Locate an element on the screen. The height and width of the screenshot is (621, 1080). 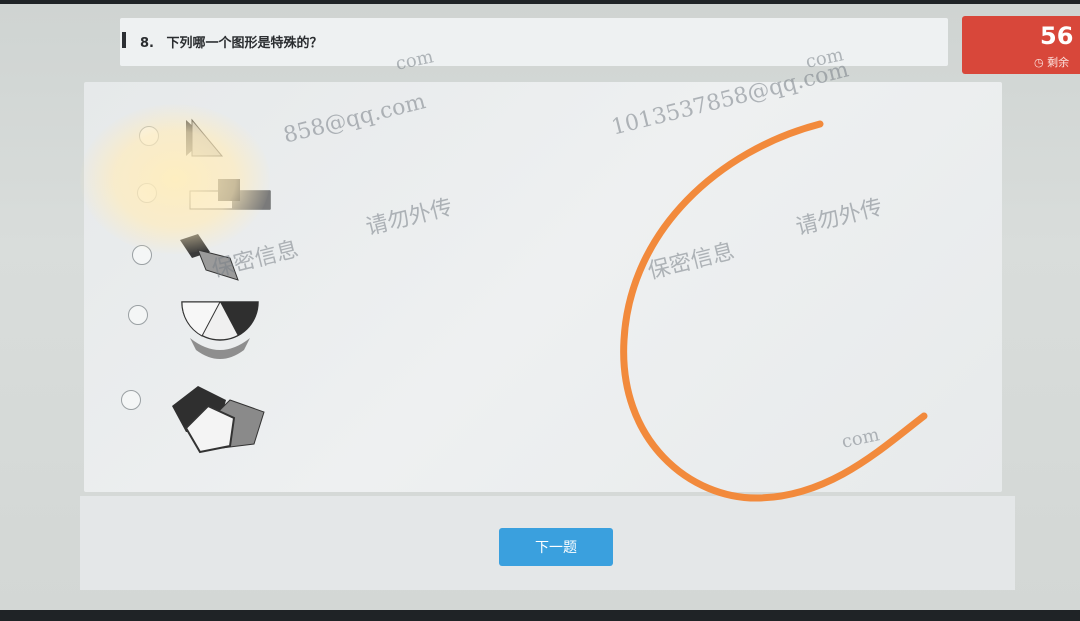
timer-label: ◷ 剩余 is located at coordinates (1051, 62).